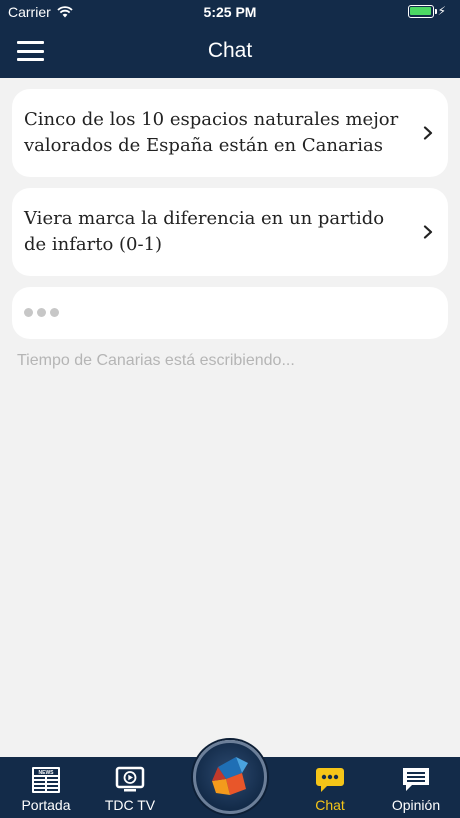 The height and width of the screenshot is (818, 460). I want to click on tab-portada: NEWS Portada, so click(46, 787).